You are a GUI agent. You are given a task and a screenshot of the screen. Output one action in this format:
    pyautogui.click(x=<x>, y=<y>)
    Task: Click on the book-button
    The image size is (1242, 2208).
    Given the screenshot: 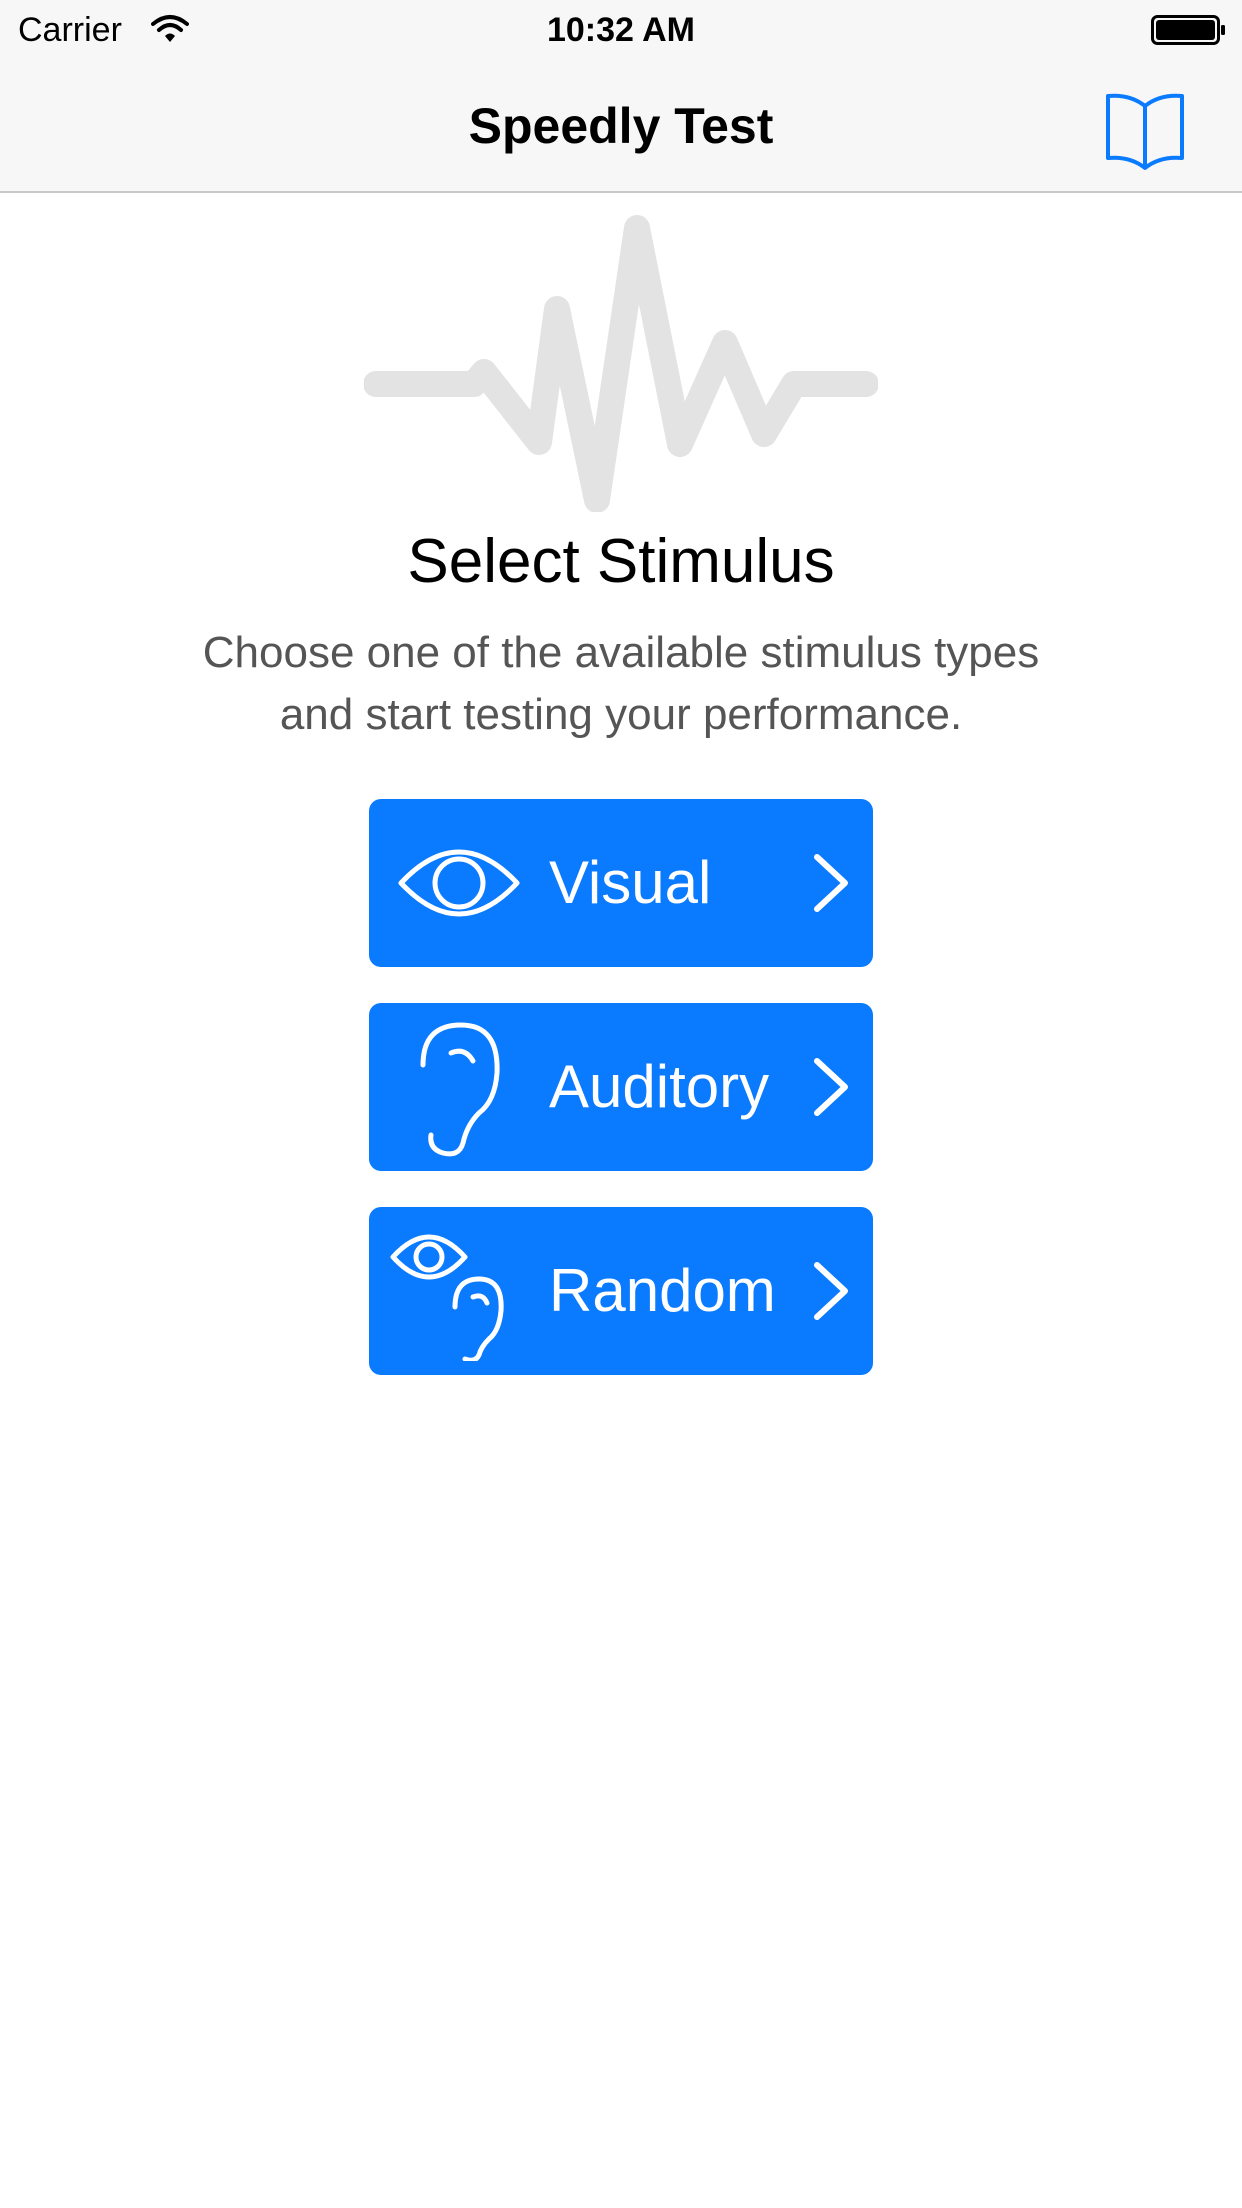 What is the action you would take?
    pyautogui.click(x=1145, y=127)
    